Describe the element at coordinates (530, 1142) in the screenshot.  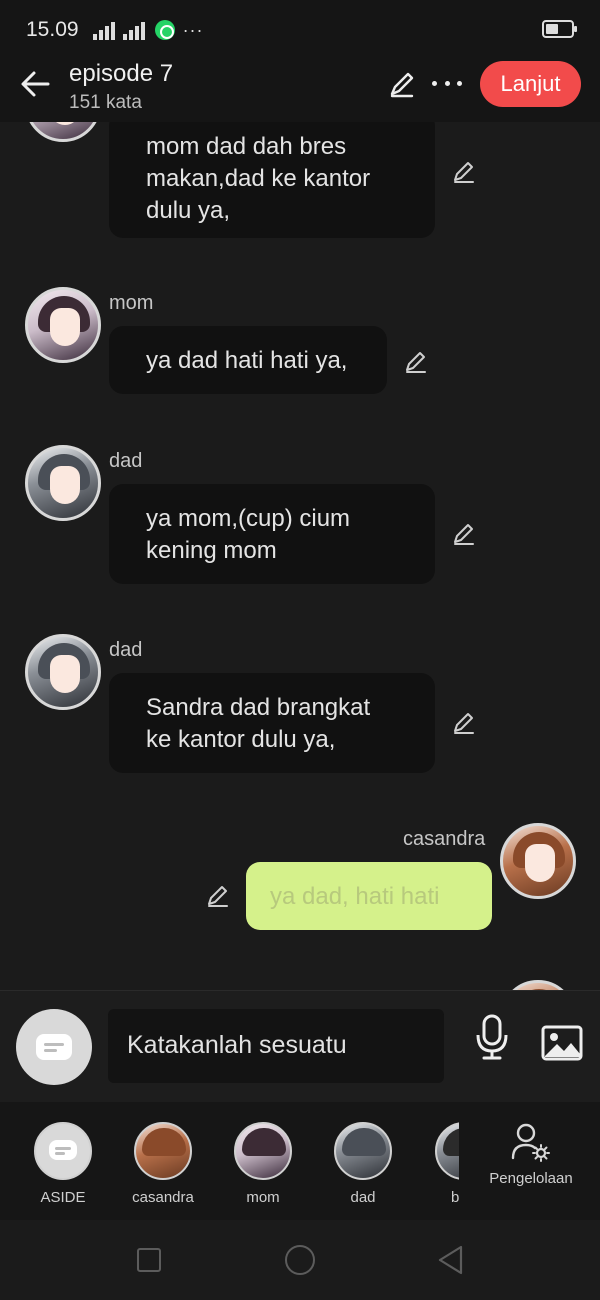
I see `user-settings-icon` at that location.